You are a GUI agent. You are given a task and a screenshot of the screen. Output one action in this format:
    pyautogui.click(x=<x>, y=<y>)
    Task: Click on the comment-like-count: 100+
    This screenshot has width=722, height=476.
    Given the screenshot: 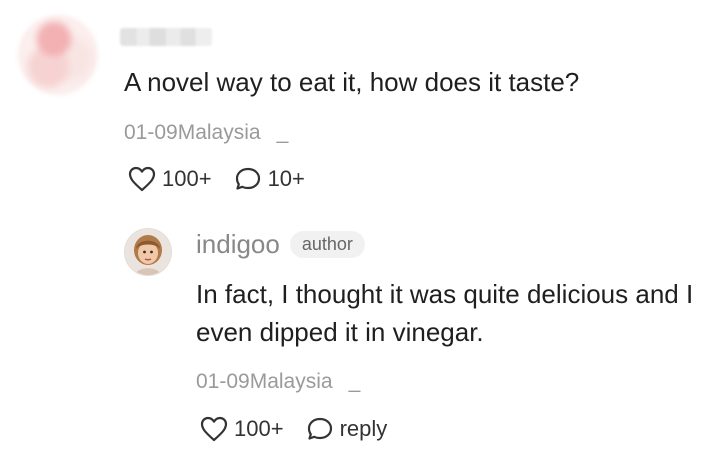 What is the action you would take?
    pyautogui.click(x=187, y=178)
    